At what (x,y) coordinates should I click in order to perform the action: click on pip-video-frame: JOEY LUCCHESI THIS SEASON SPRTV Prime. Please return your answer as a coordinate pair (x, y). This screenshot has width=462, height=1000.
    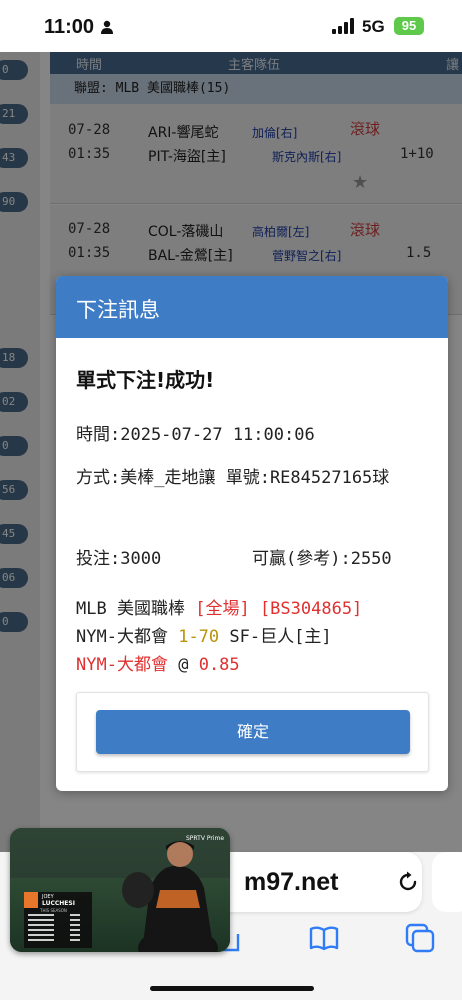
    Looking at the image, I should click on (120, 890).